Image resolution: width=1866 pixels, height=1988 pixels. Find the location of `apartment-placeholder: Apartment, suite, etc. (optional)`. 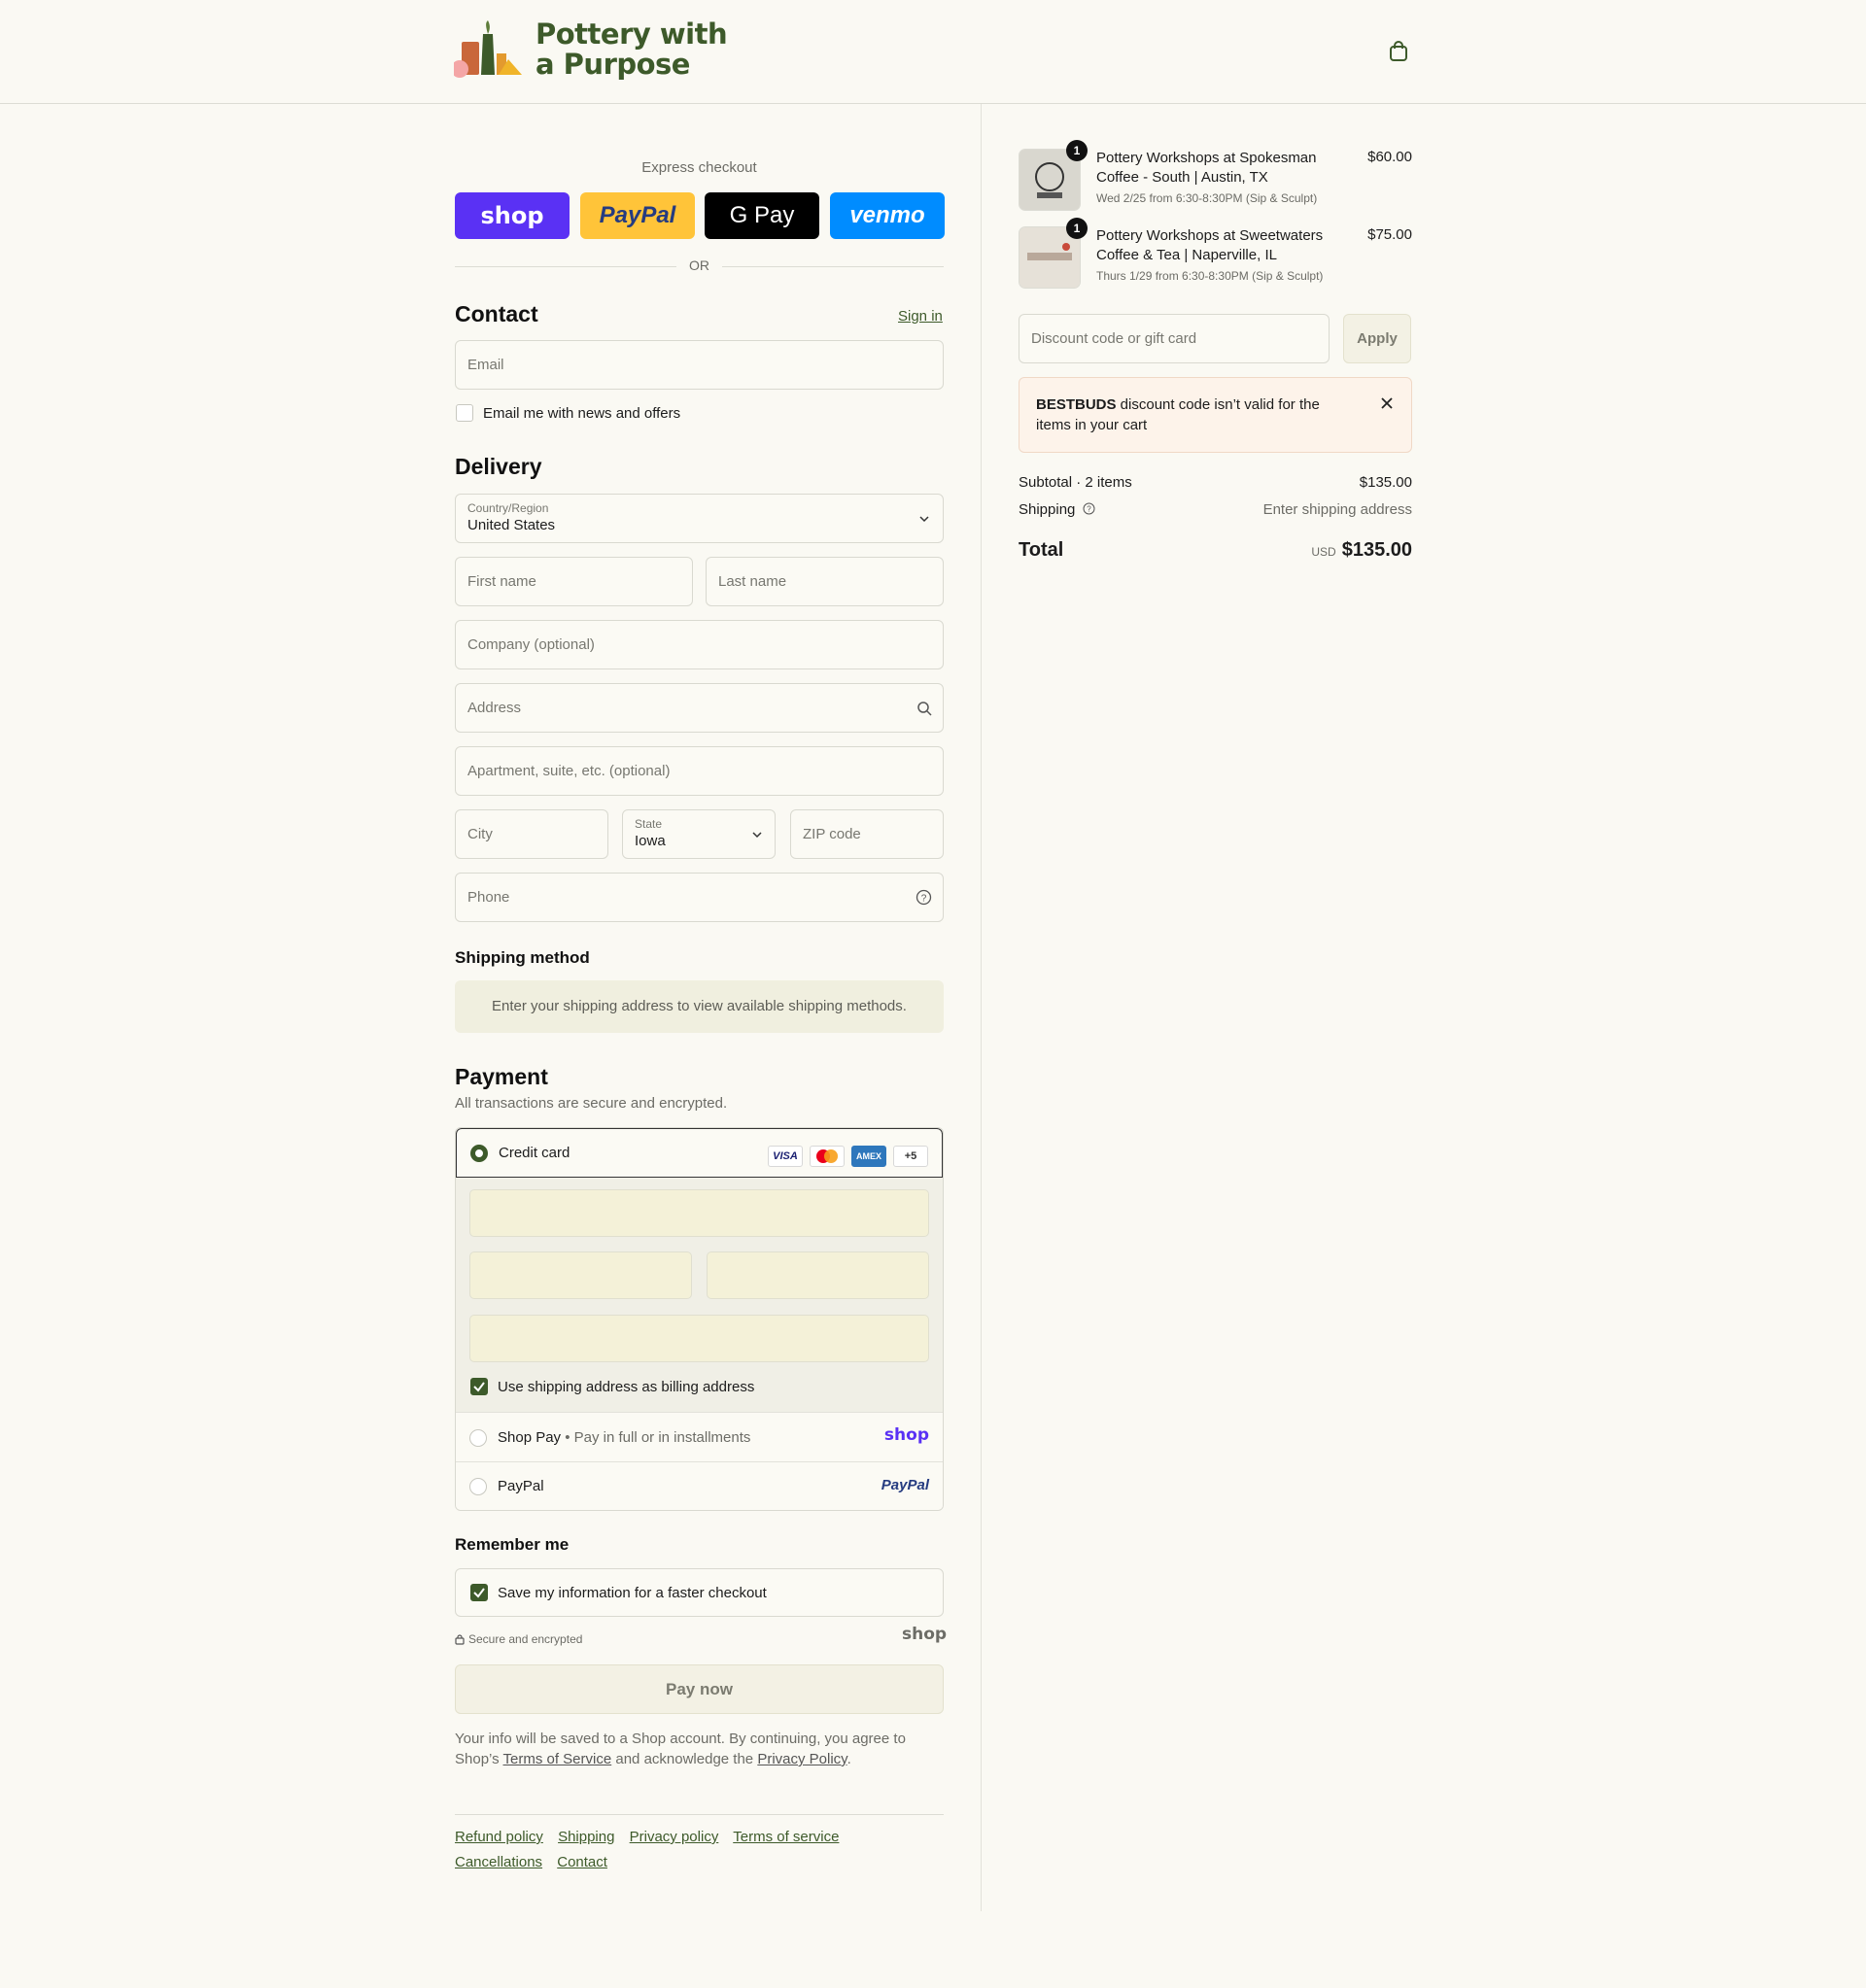

apartment-placeholder: Apartment, suite, etc. (optional) is located at coordinates (569, 771).